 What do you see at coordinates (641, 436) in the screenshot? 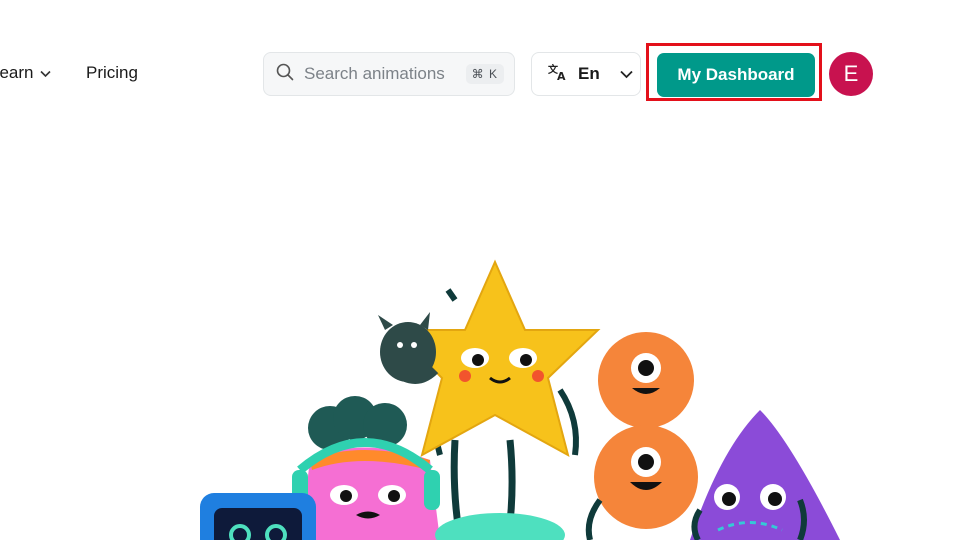
I see `orange-character` at bounding box center [641, 436].